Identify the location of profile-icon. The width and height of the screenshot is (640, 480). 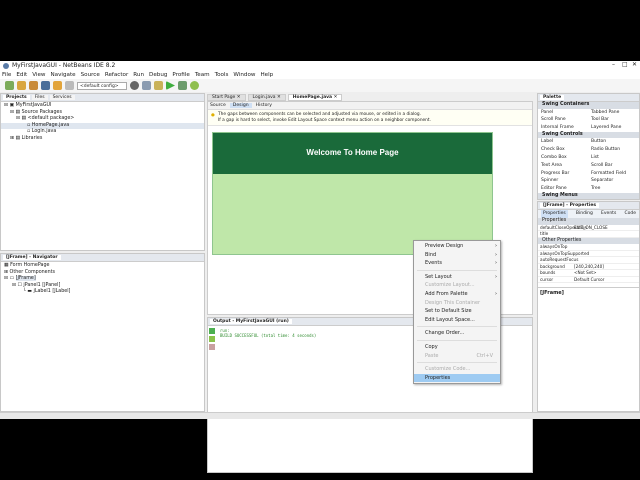
(194, 85).